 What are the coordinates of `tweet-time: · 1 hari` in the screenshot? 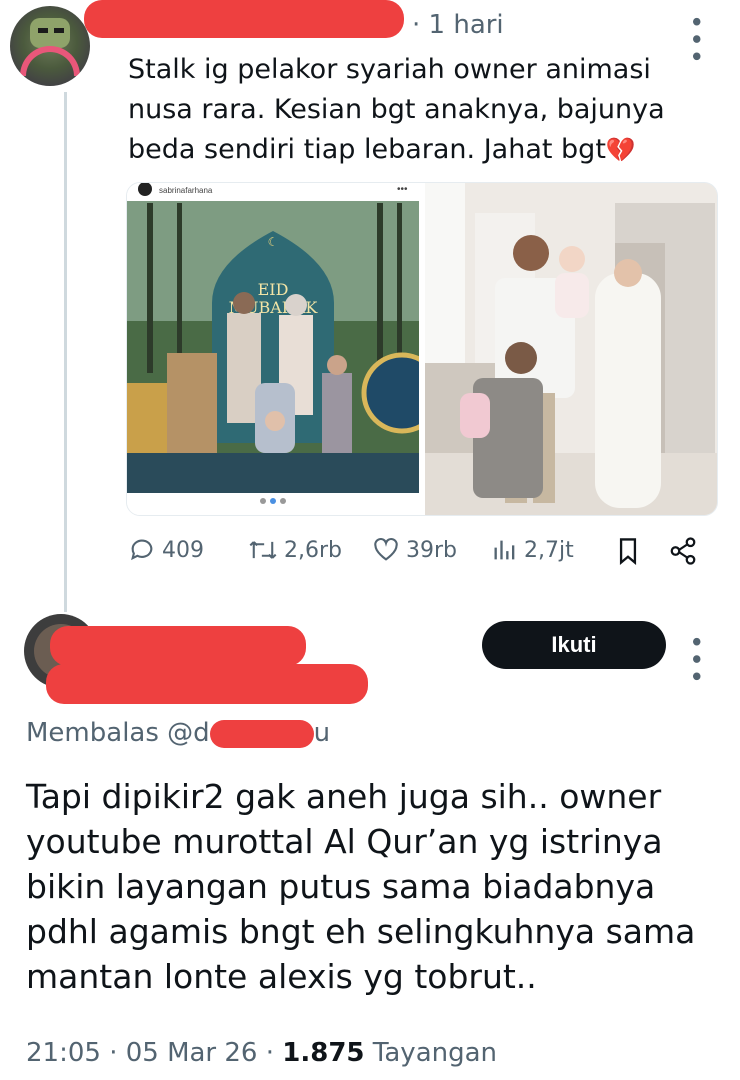 It's located at (458, 25).